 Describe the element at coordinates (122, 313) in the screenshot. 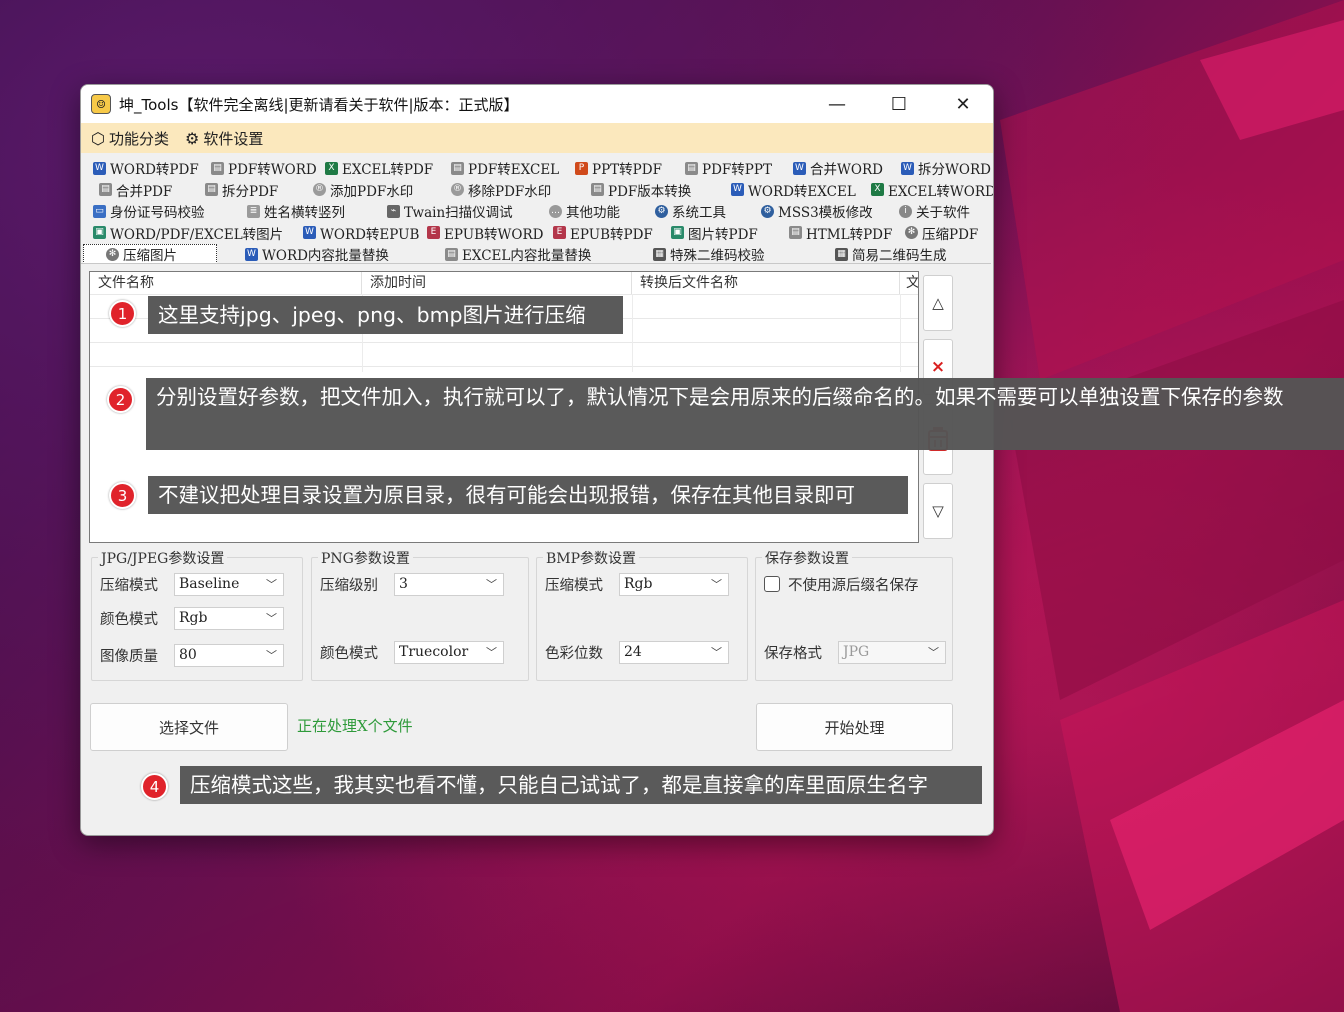

I see `annotation-badge-1: 1` at that location.